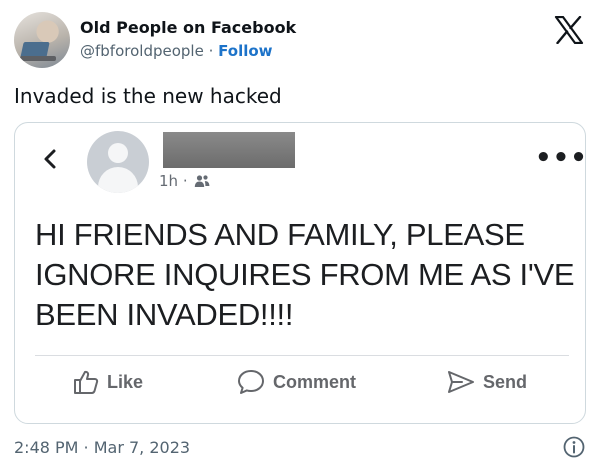 This screenshot has width=600, height=469. Describe the element at coordinates (302, 355) in the screenshot. I see `post-divider` at that location.